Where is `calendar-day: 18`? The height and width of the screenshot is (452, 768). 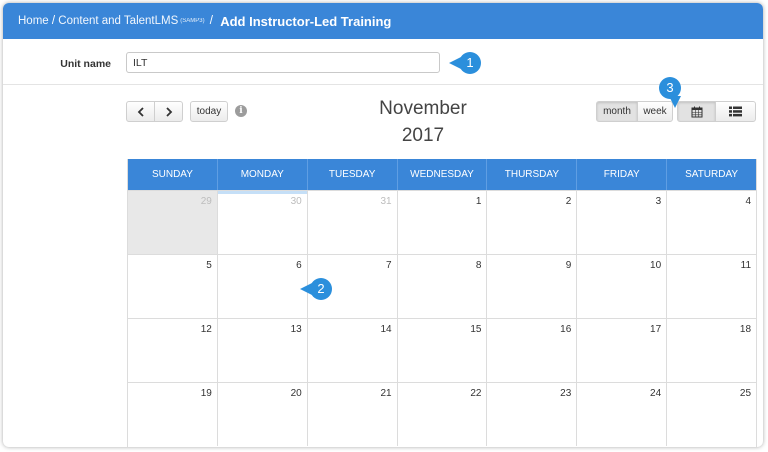 calendar-day: 18 is located at coordinates (711, 350).